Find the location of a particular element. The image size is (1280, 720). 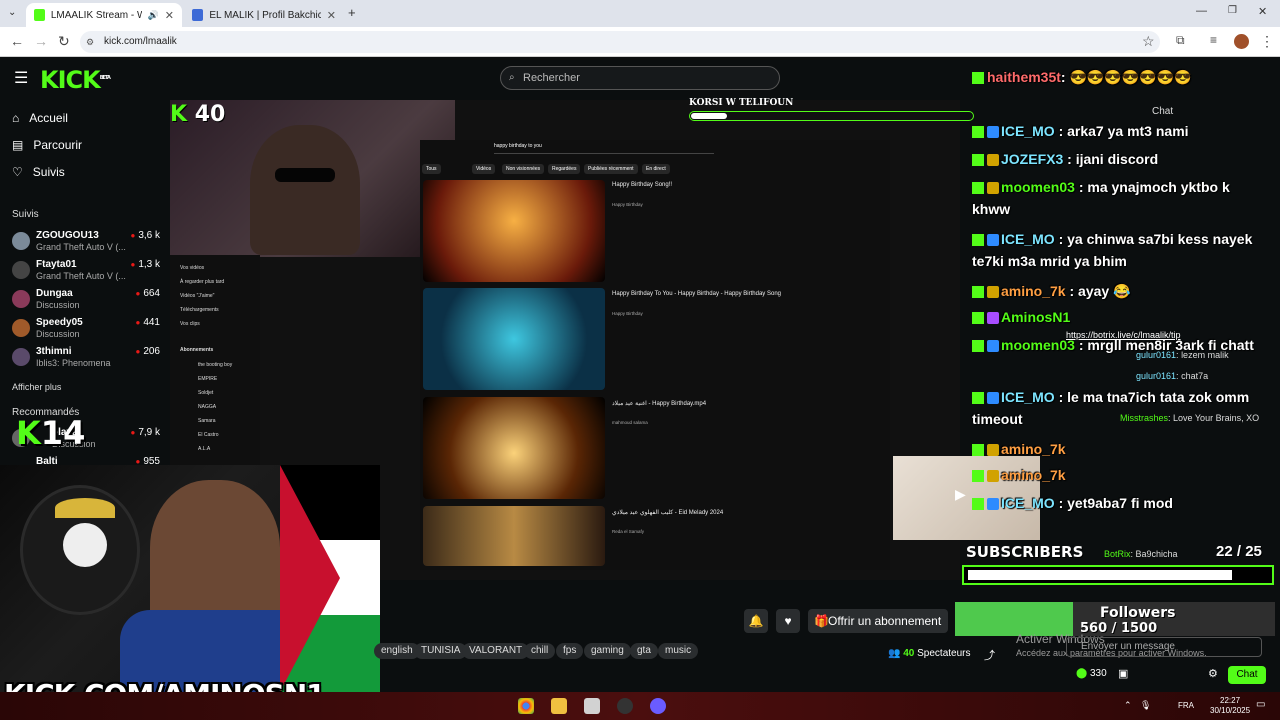

gift-subscription-button: 🎁 Offrir un abonnement is located at coordinates (878, 621).